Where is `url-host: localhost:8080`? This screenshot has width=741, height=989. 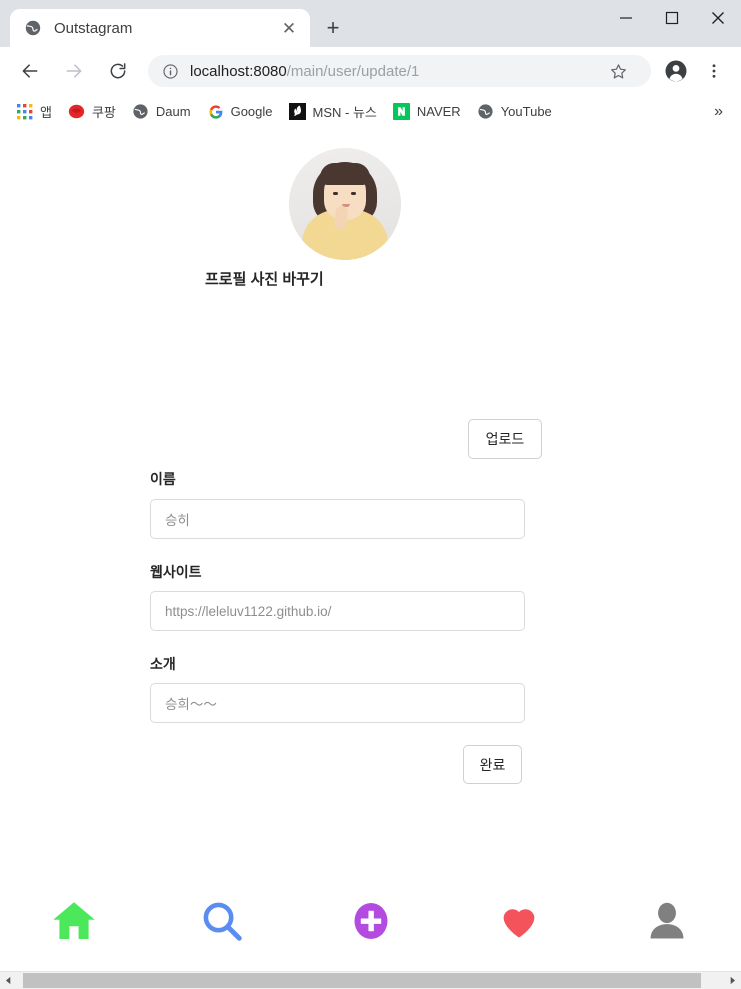 url-host: localhost:8080 is located at coordinates (238, 71).